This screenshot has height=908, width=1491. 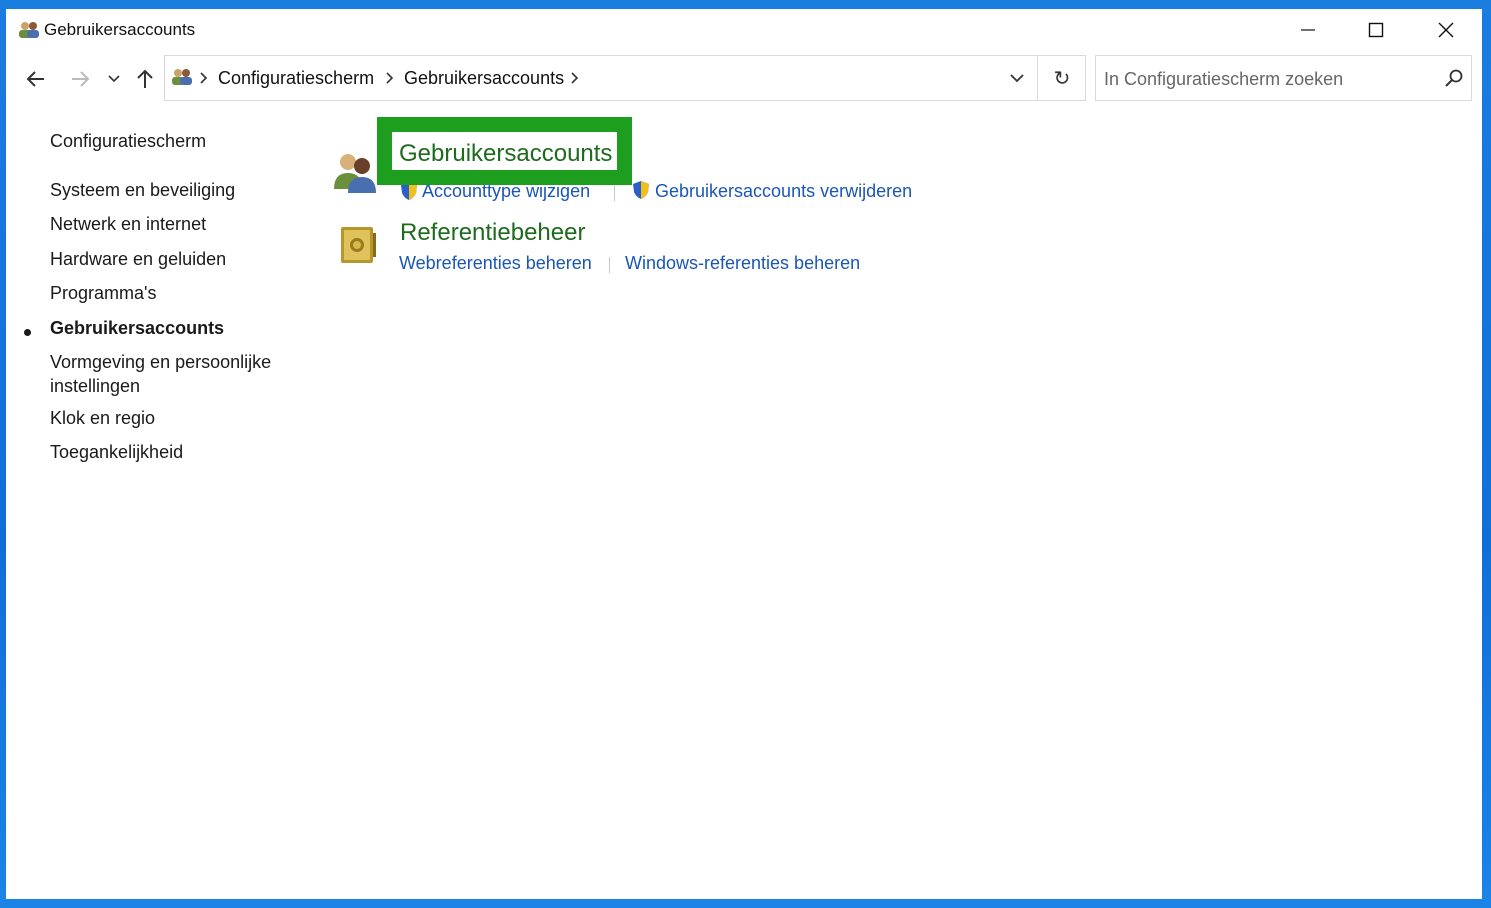 I want to click on sidebar-item-gebruikersaccounts: Gebruikersaccounts, so click(x=170, y=328).